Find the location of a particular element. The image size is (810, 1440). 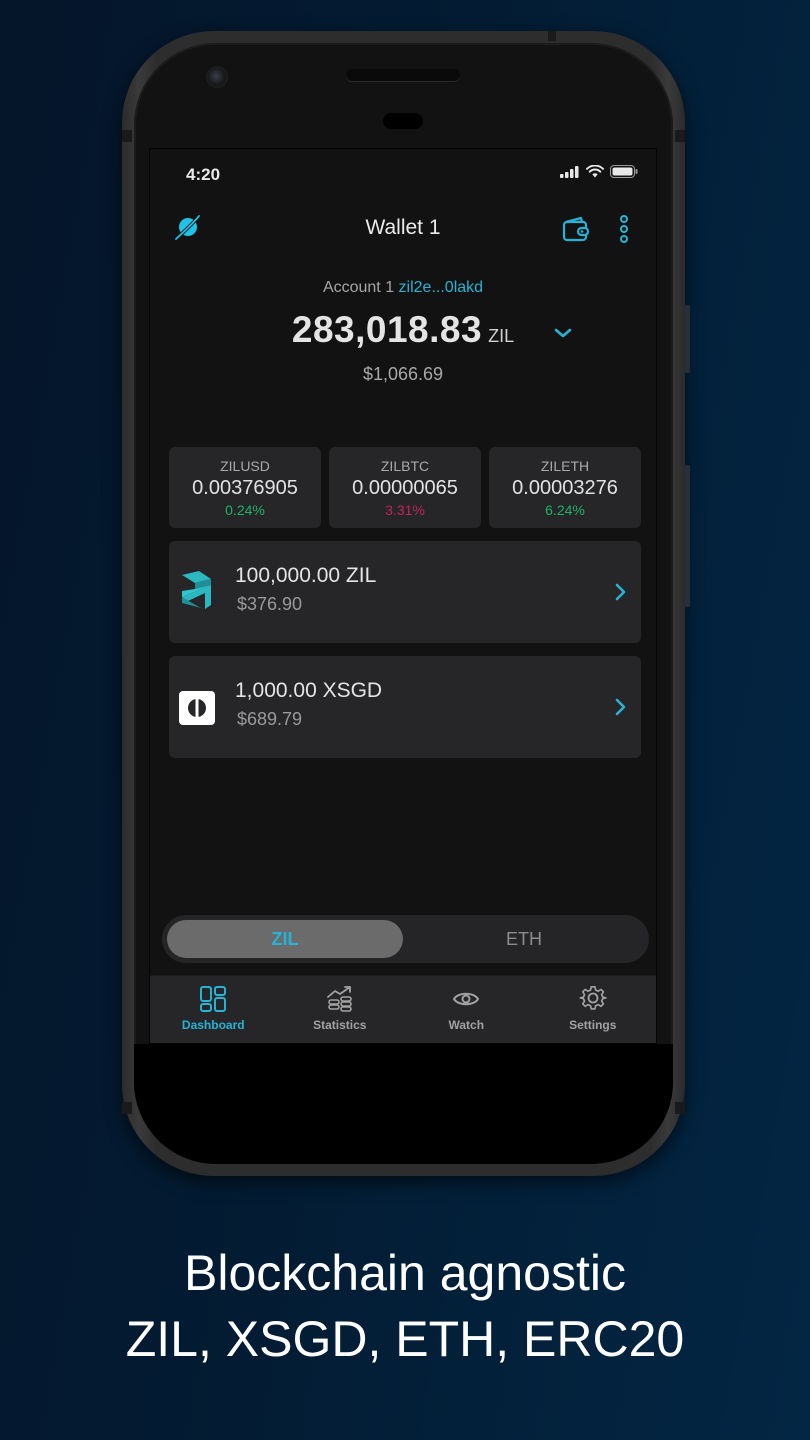

tab-settings: Settings is located at coordinates (593, 1009).